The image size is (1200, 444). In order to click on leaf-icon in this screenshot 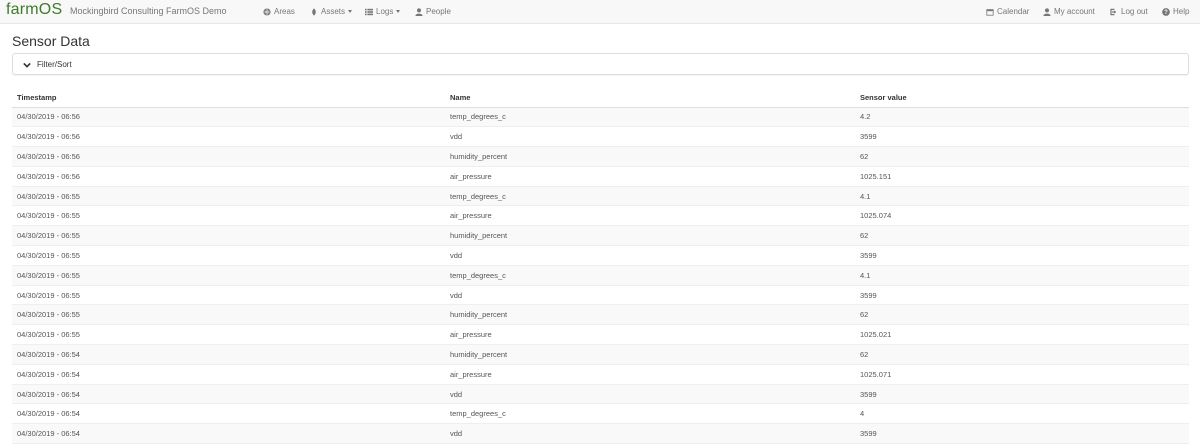, I will do `click(314, 11)`.